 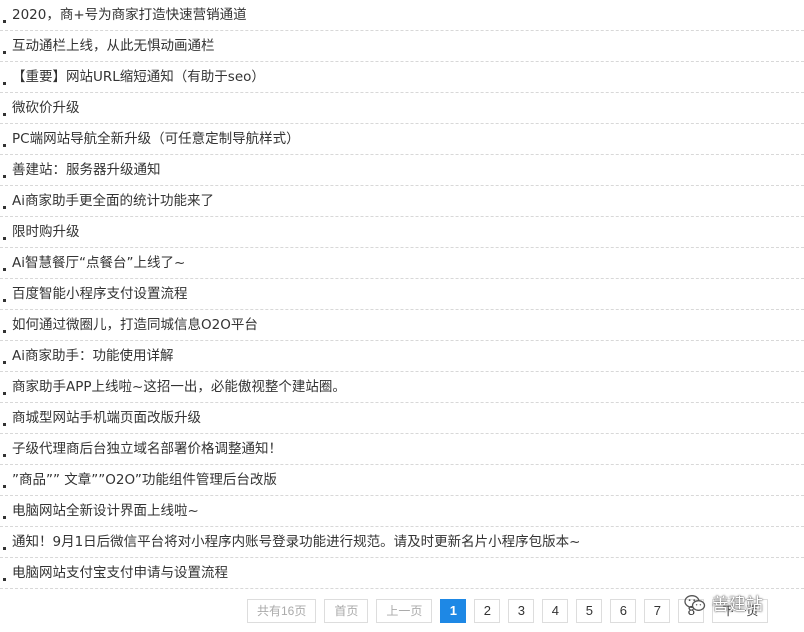 What do you see at coordinates (120, 573) in the screenshot?
I see `news-item-title: 电脑网站支付宝支付申请与设置流程` at bounding box center [120, 573].